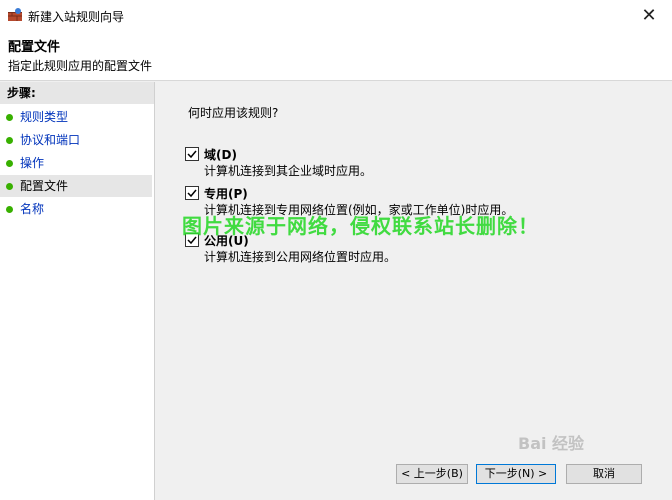 Image resolution: width=672 pixels, height=500 pixels. Describe the element at coordinates (336, 55) in the screenshot. I see `page-header: 配置文件 指定此规则应用的配置文件` at that location.